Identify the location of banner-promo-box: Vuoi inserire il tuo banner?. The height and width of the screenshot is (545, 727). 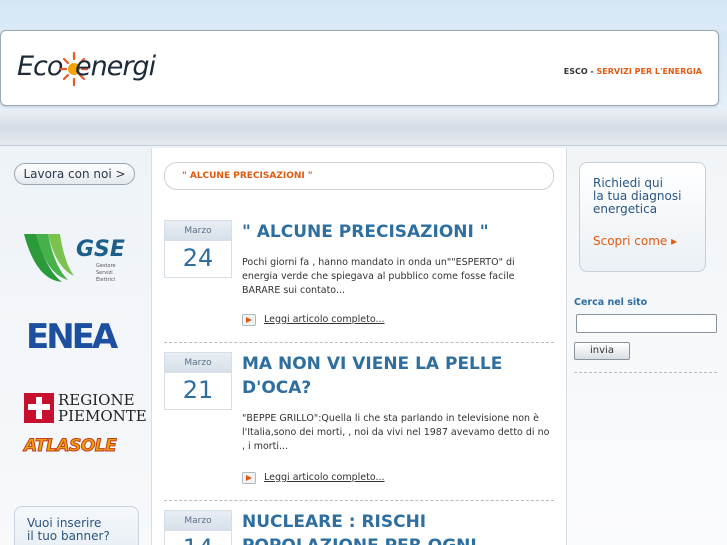
(76, 525).